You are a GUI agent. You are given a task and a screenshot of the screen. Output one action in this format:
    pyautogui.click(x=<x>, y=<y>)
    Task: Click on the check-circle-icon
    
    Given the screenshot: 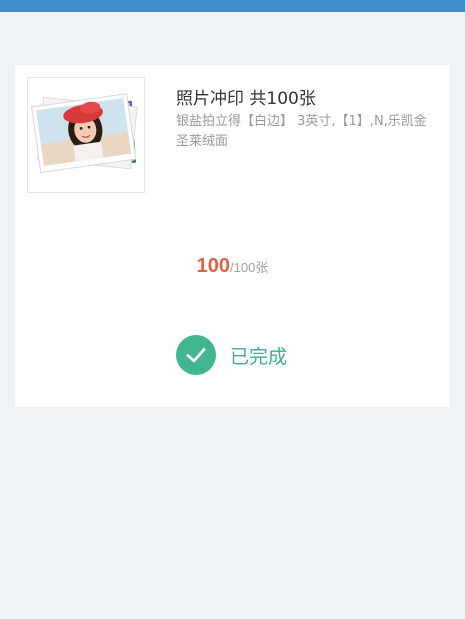 What is the action you would take?
    pyautogui.click(x=196, y=355)
    